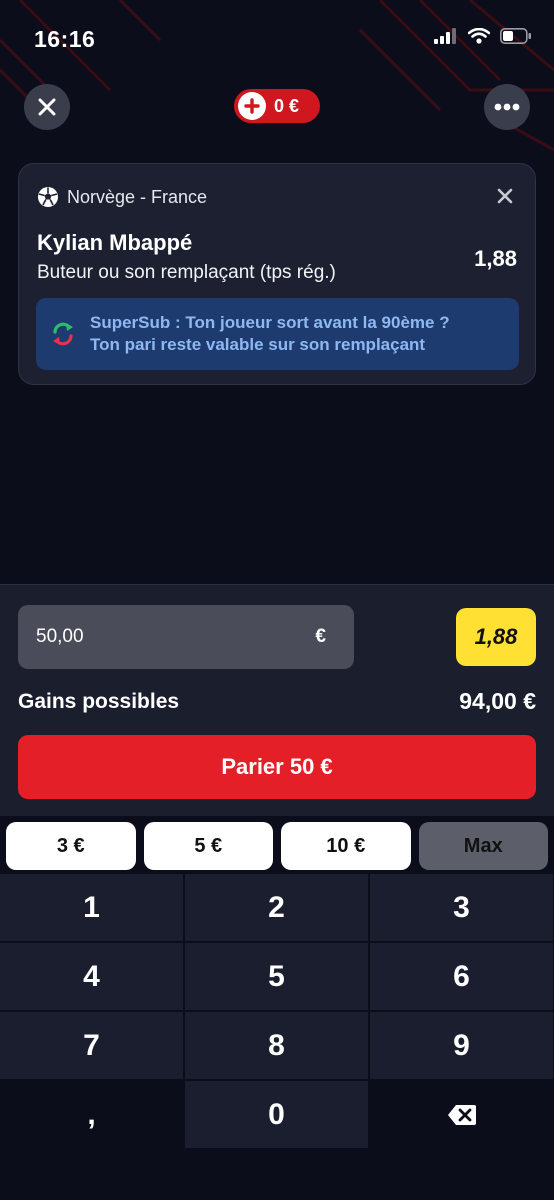 Image resolution: width=554 pixels, height=1200 pixels. Describe the element at coordinates (63, 334) in the screenshot. I see `swap-arrows-icon` at that location.